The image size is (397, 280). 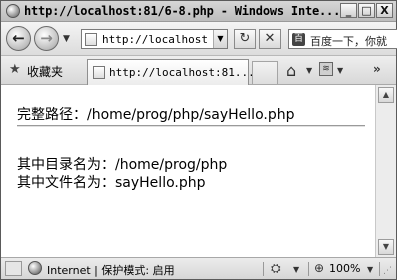 I want to click on search-box: 百 百度一下，你就, so click(x=342, y=39).